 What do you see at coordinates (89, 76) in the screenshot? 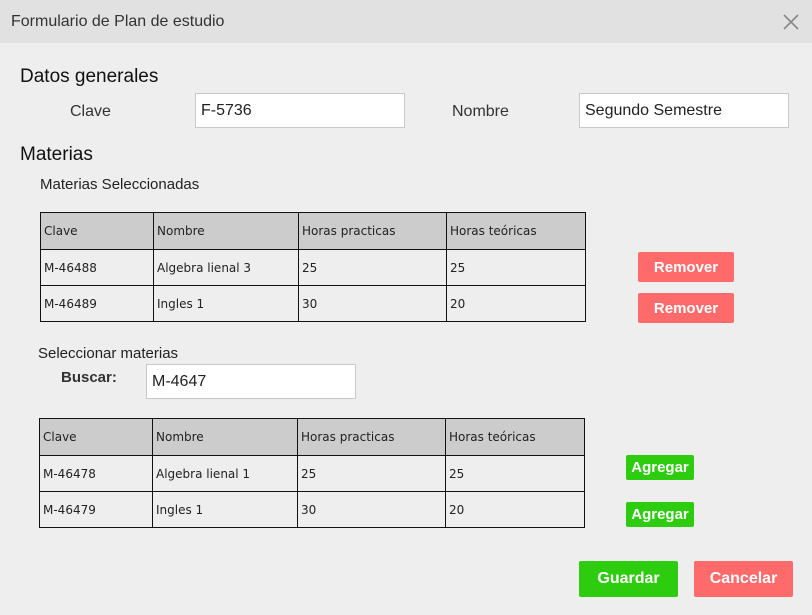
I see `general-heading: Datos generales` at bounding box center [89, 76].